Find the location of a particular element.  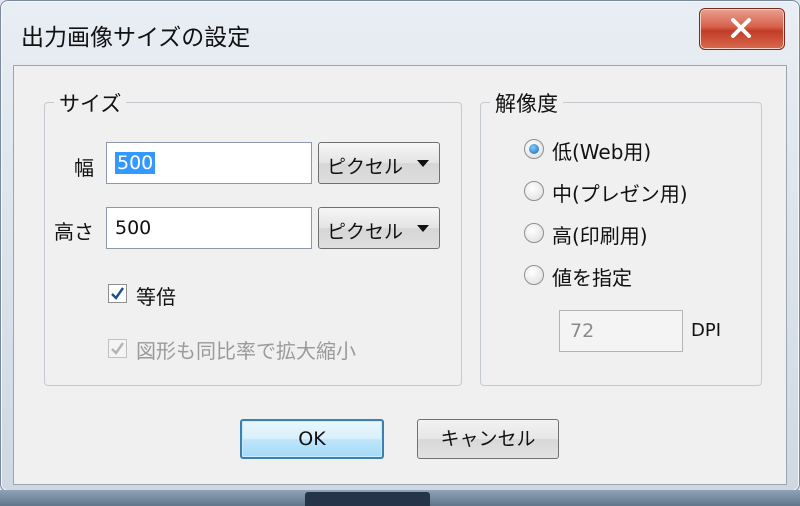

dpi-unit-label: DPI is located at coordinates (706, 330).